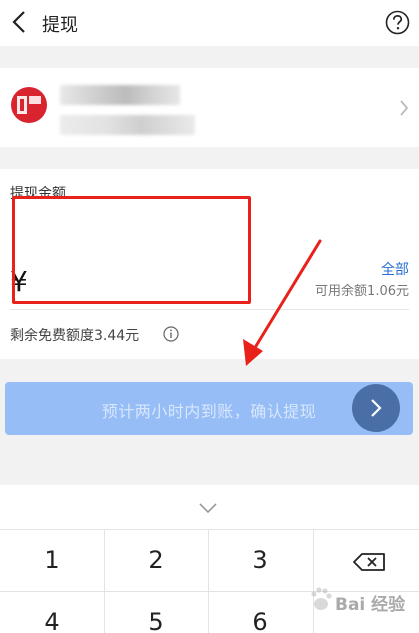 The width and height of the screenshot is (419, 633). What do you see at coordinates (52, 560) in the screenshot?
I see `key-1: 1` at bounding box center [52, 560].